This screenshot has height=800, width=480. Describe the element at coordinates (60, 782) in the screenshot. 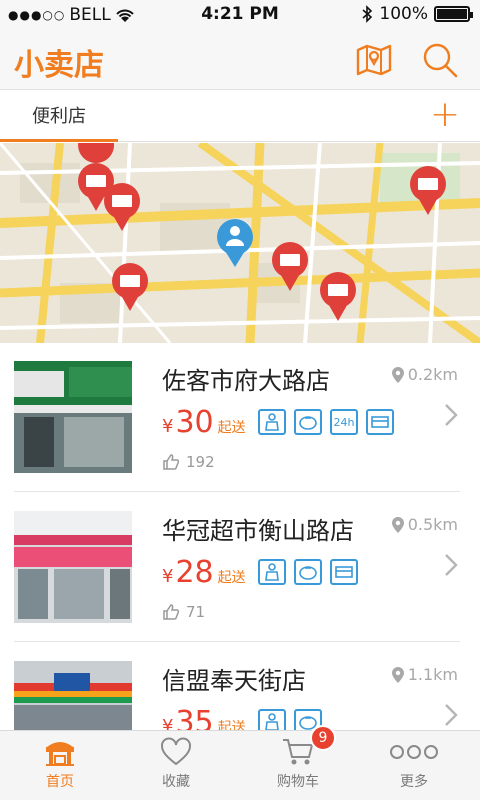

I see `tab-label: 首页` at that location.